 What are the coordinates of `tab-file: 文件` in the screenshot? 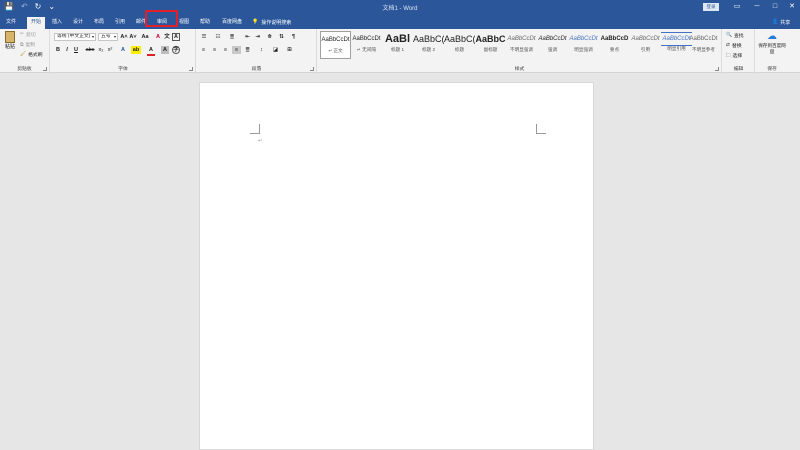 It's located at (11, 22).